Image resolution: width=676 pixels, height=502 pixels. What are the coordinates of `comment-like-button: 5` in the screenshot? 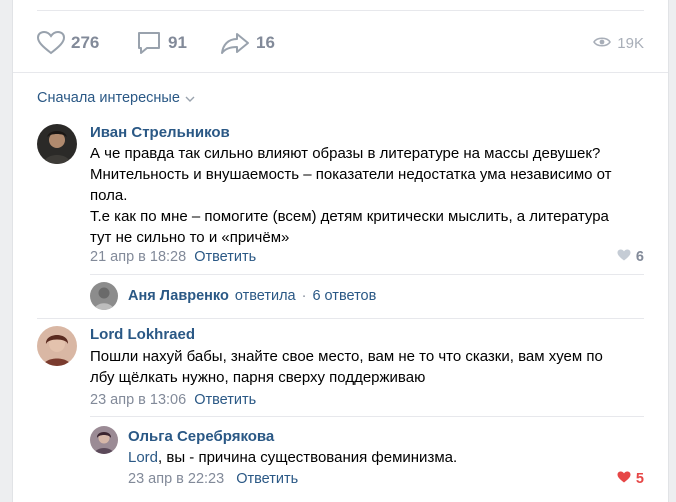 It's located at (630, 479).